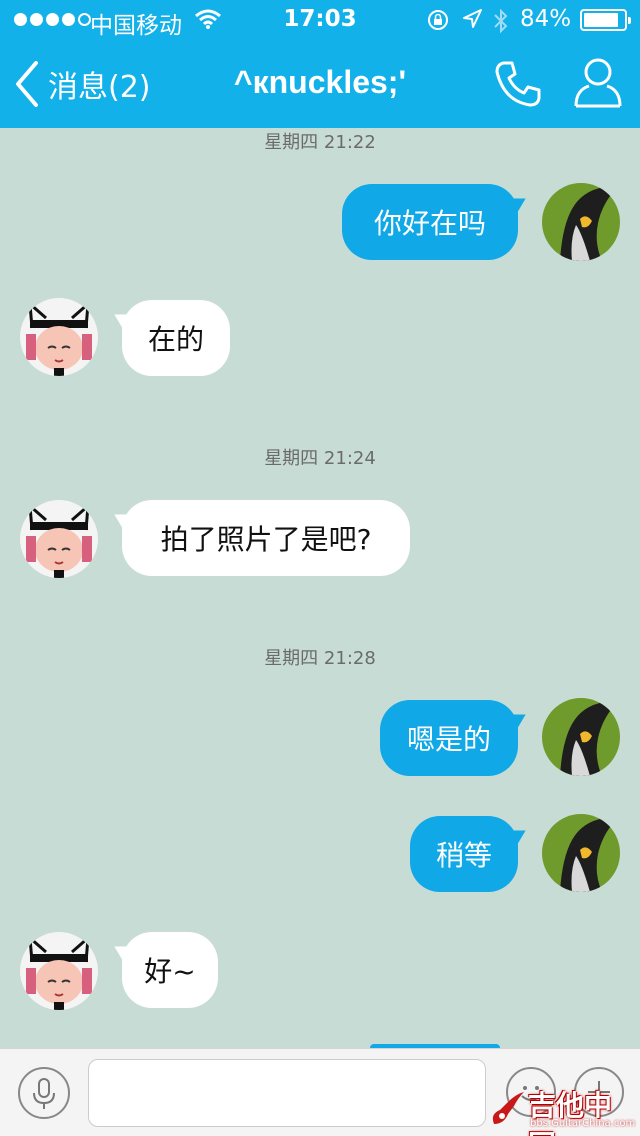 The width and height of the screenshot is (640, 1136). I want to click on microphone-icon, so click(44, 1093).